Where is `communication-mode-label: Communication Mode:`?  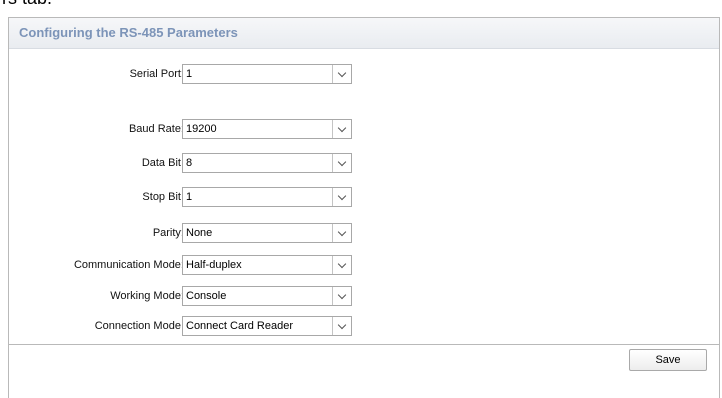 communication-mode-label: Communication Mode: is located at coordinates (128, 265).